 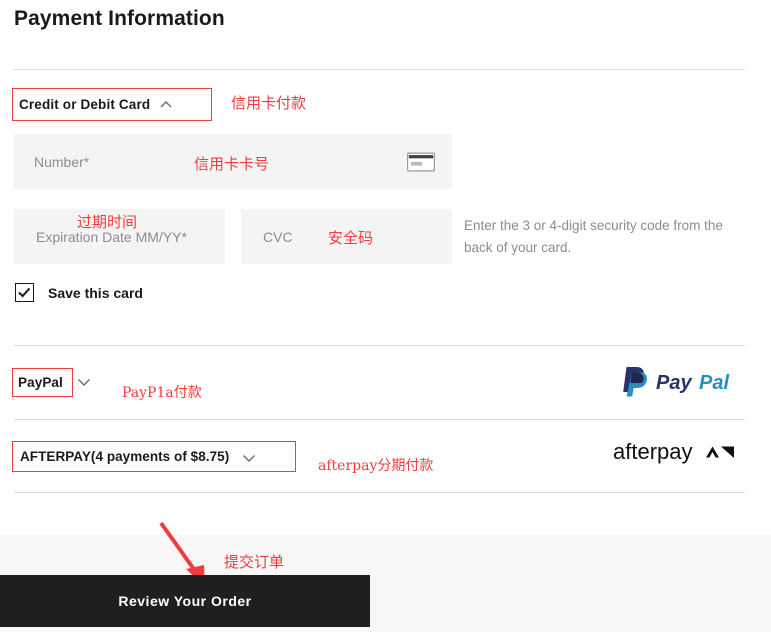 I want to click on svg-text: afterpay, so click(x=653, y=451).